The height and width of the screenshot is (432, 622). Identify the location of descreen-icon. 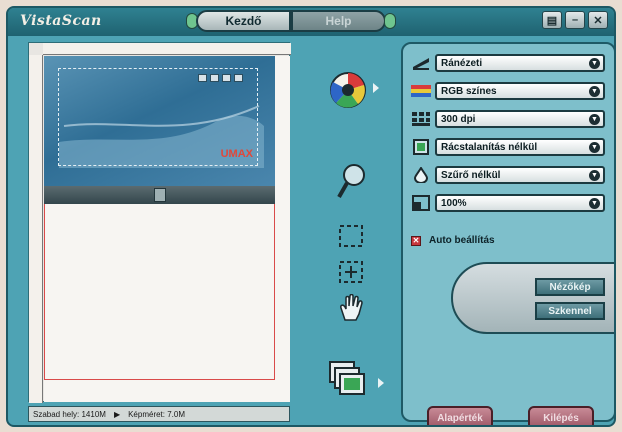
(421, 147).